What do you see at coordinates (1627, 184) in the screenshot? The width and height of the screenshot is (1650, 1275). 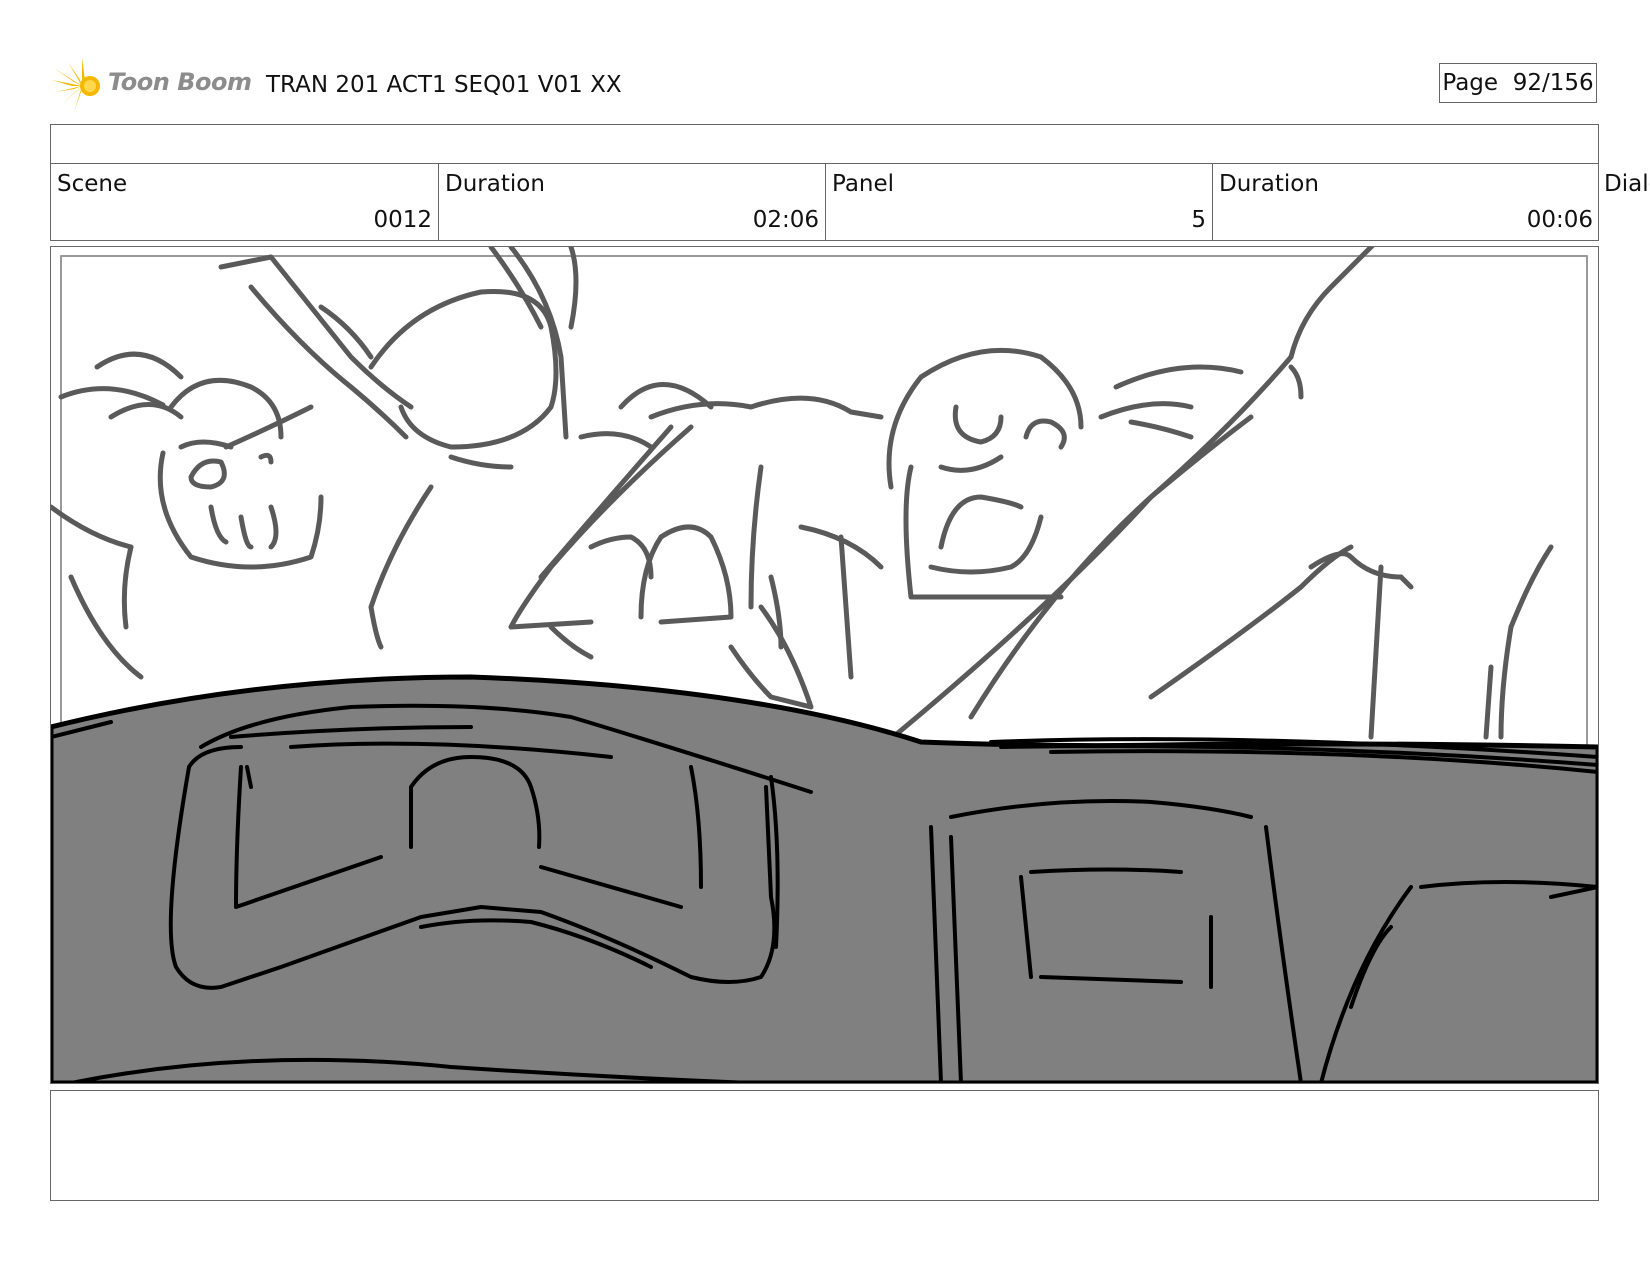 I see `dialog-label: Dialog` at bounding box center [1627, 184].